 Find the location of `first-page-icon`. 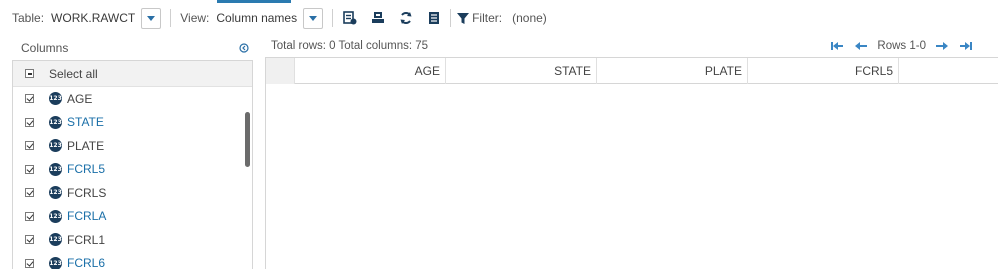

first-page-icon is located at coordinates (837, 46).